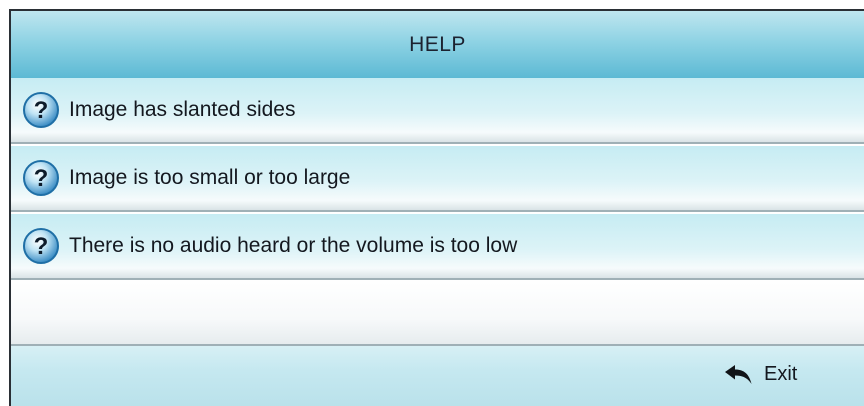  I want to click on help-item-label: Image has slanted sides, so click(182, 109).